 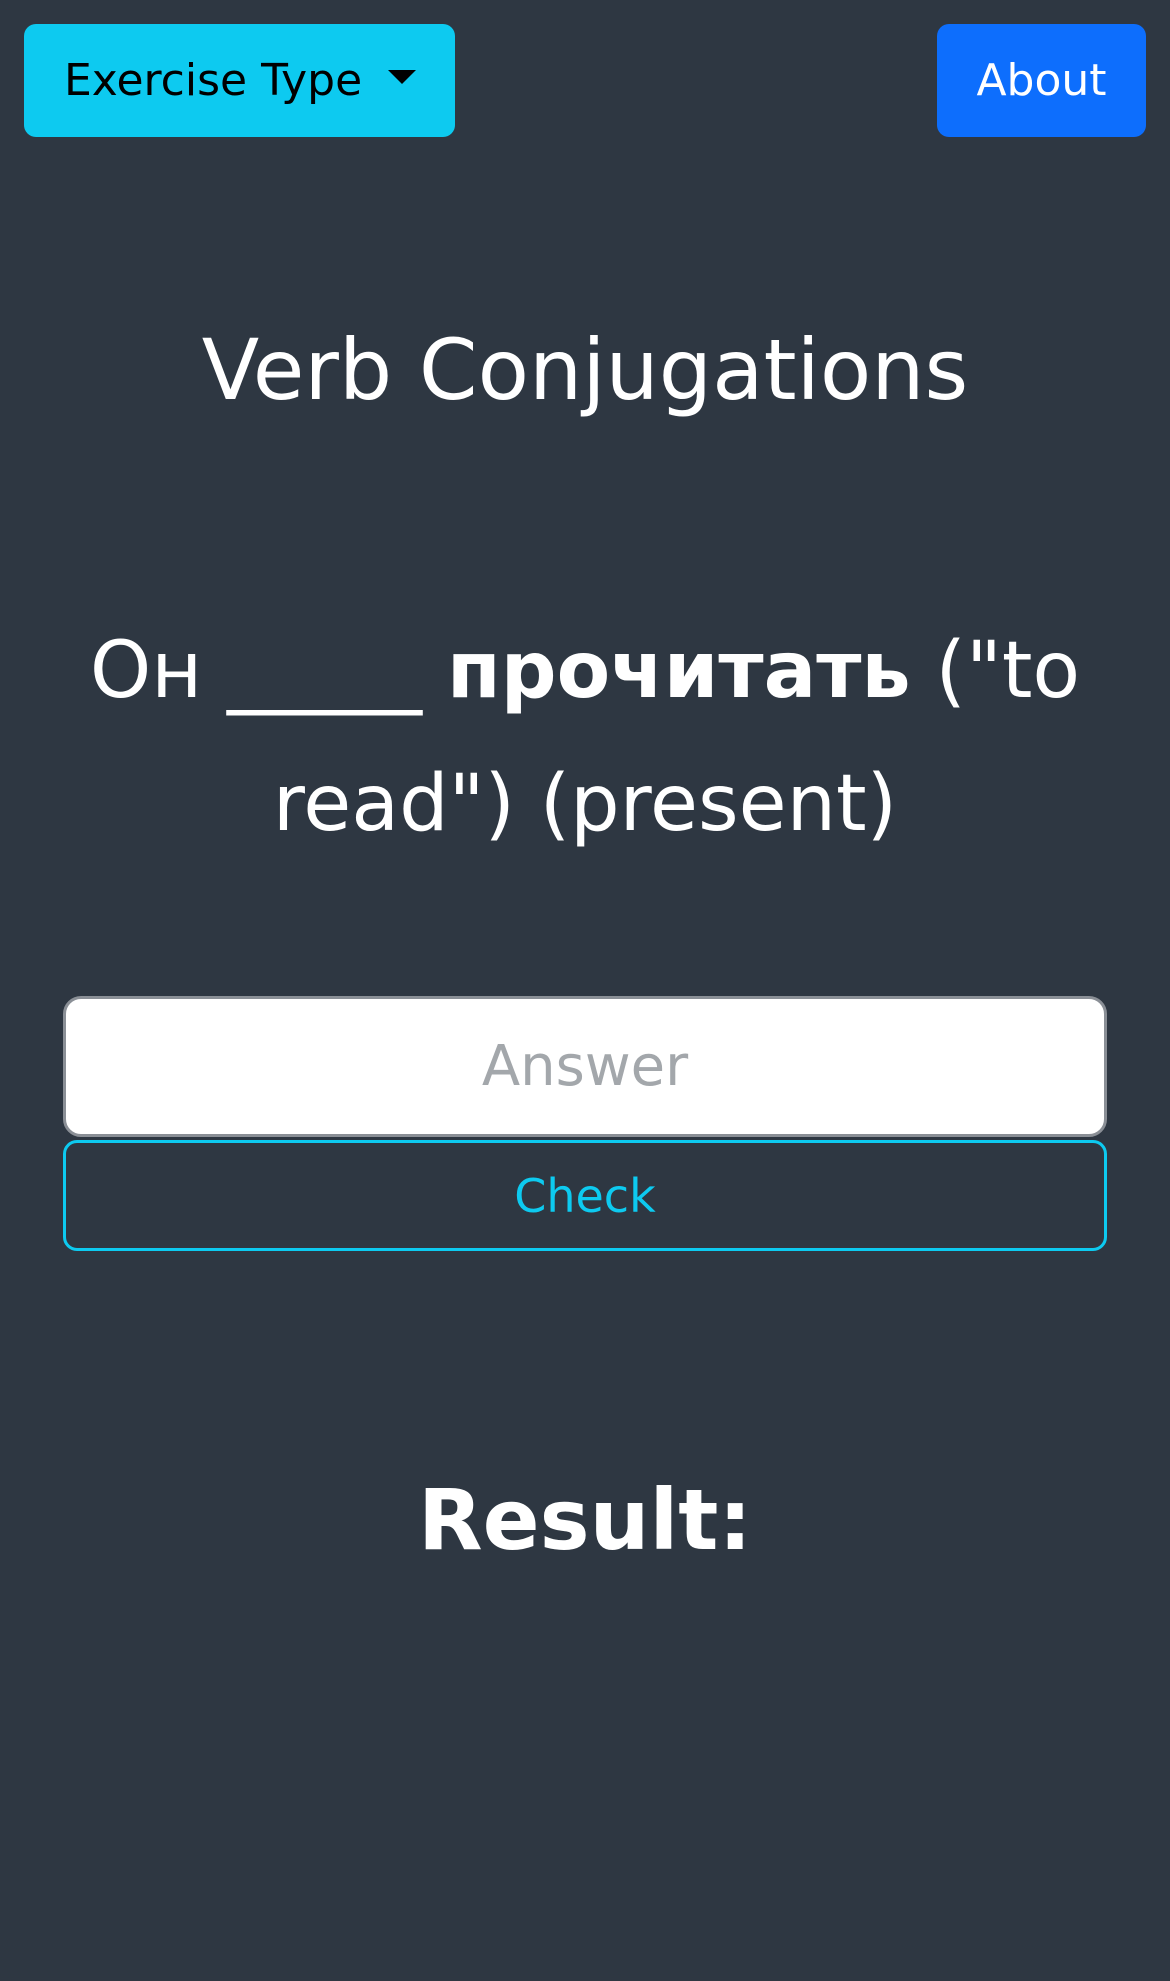 I want to click on result-label: Result:, so click(x=585, y=1520).